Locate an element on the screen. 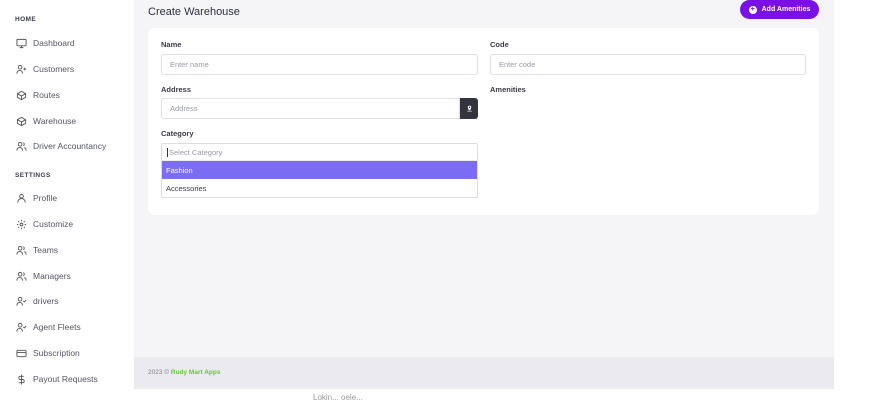 This screenshot has width=888, height=401. sidebar-item-label: Dashboard is located at coordinates (54, 43).